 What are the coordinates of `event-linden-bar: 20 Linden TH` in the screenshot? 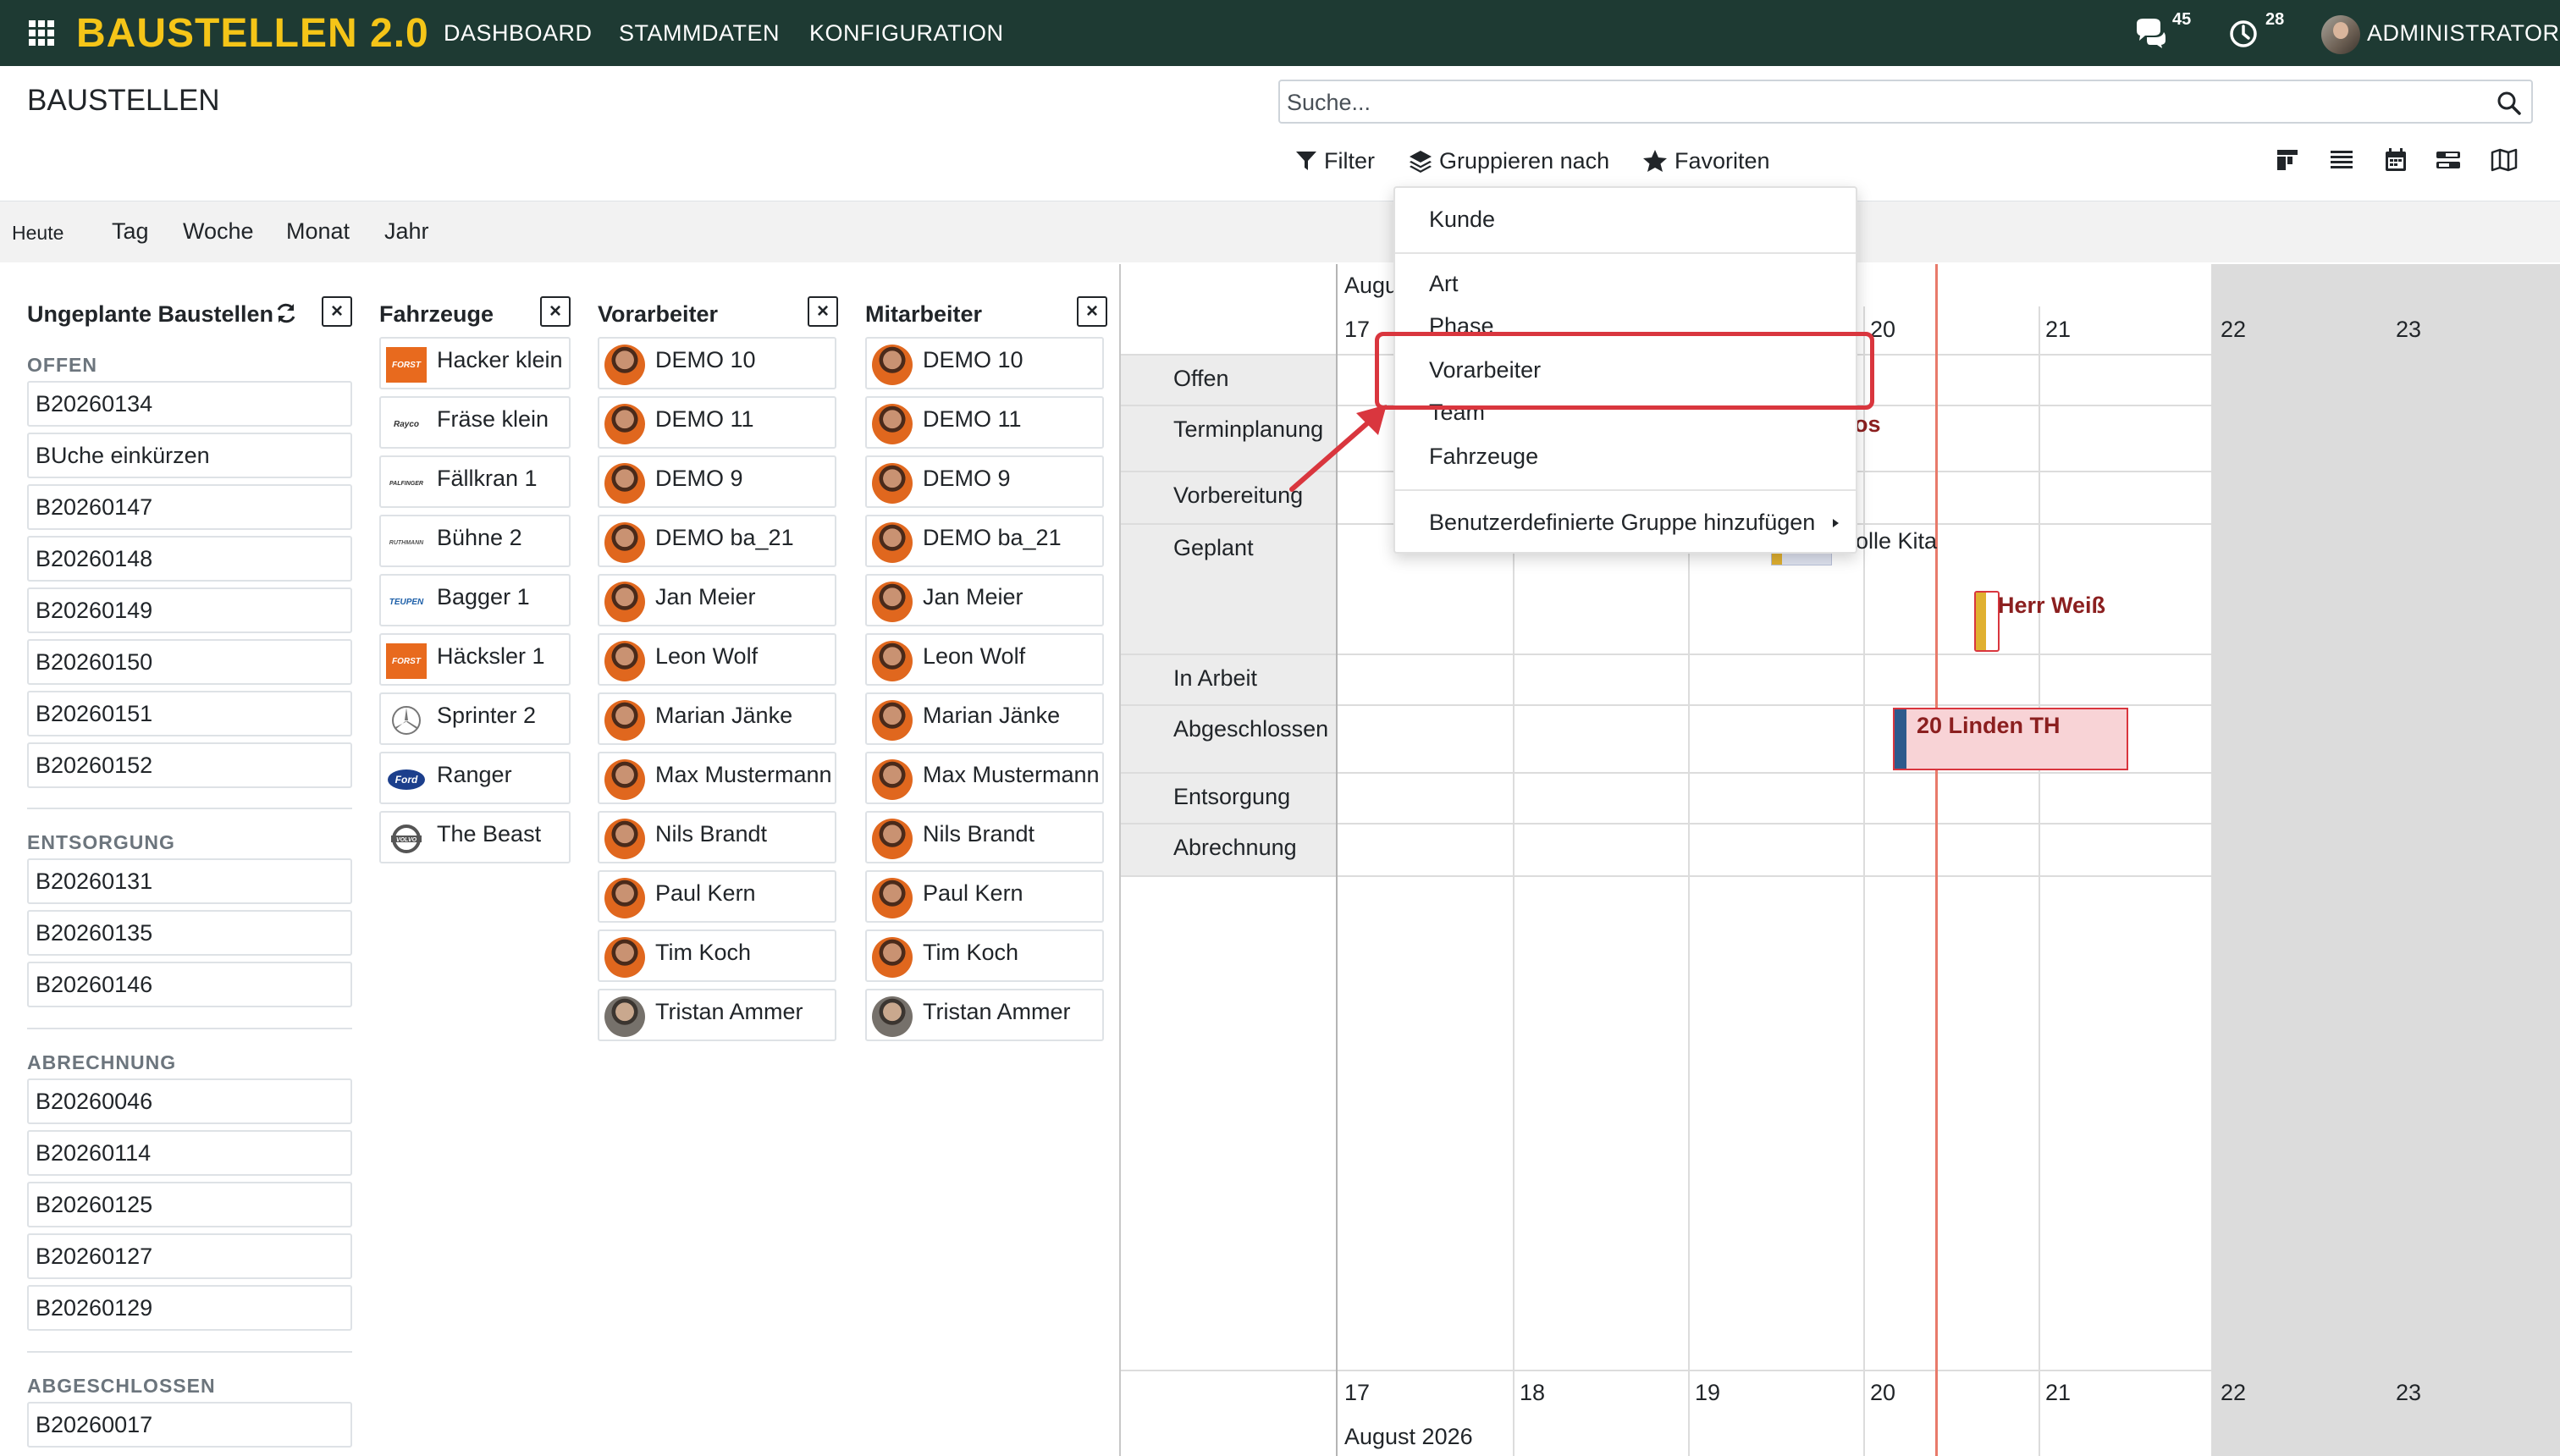 It's located at (2010, 739).